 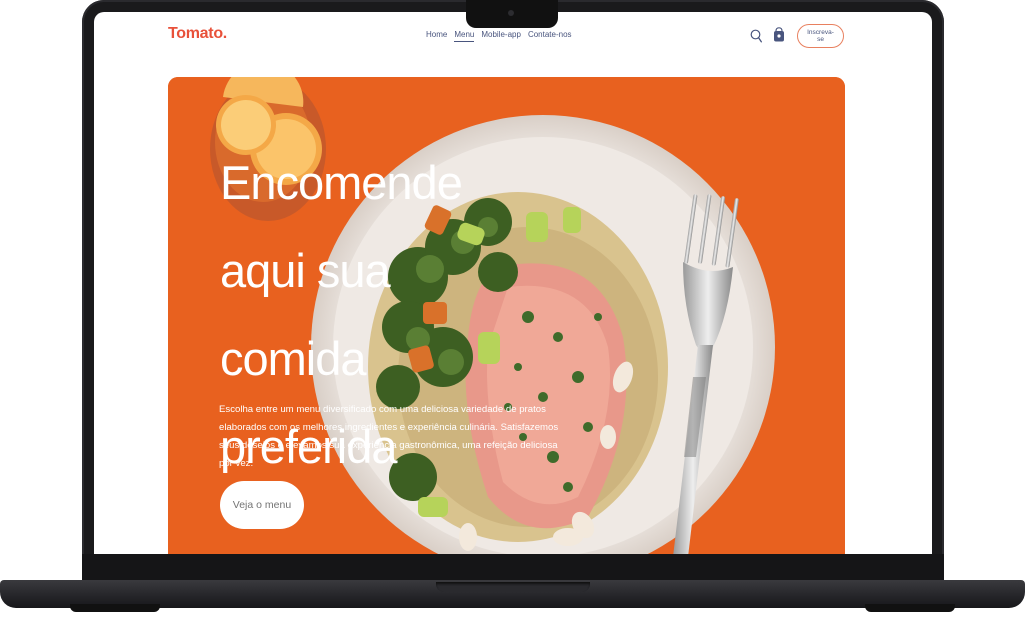 I want to click on laptop-base-groove, so click(x=513, y=587).